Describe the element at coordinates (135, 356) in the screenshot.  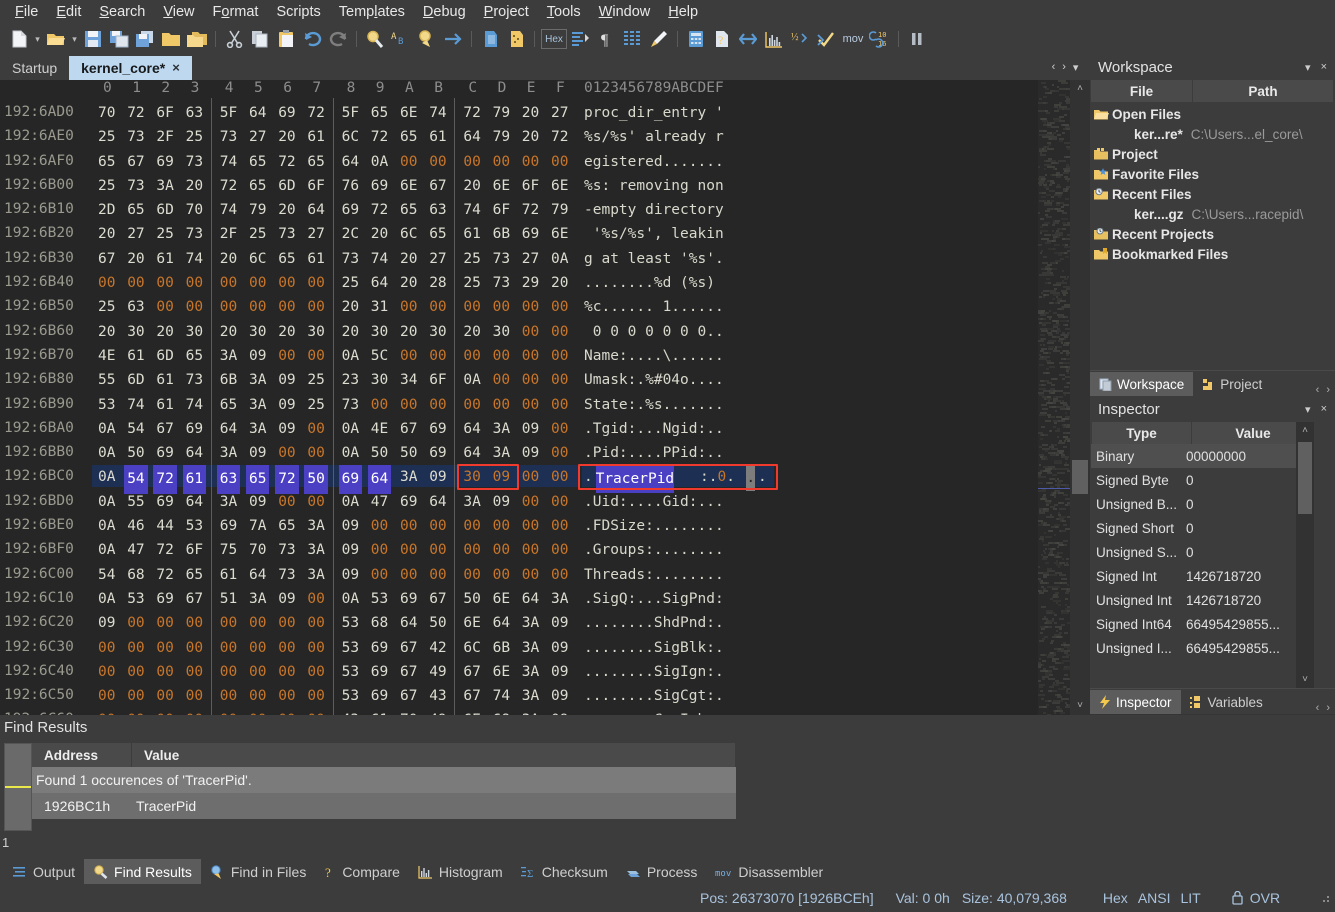
I see `hex-byte: 61` at that location.